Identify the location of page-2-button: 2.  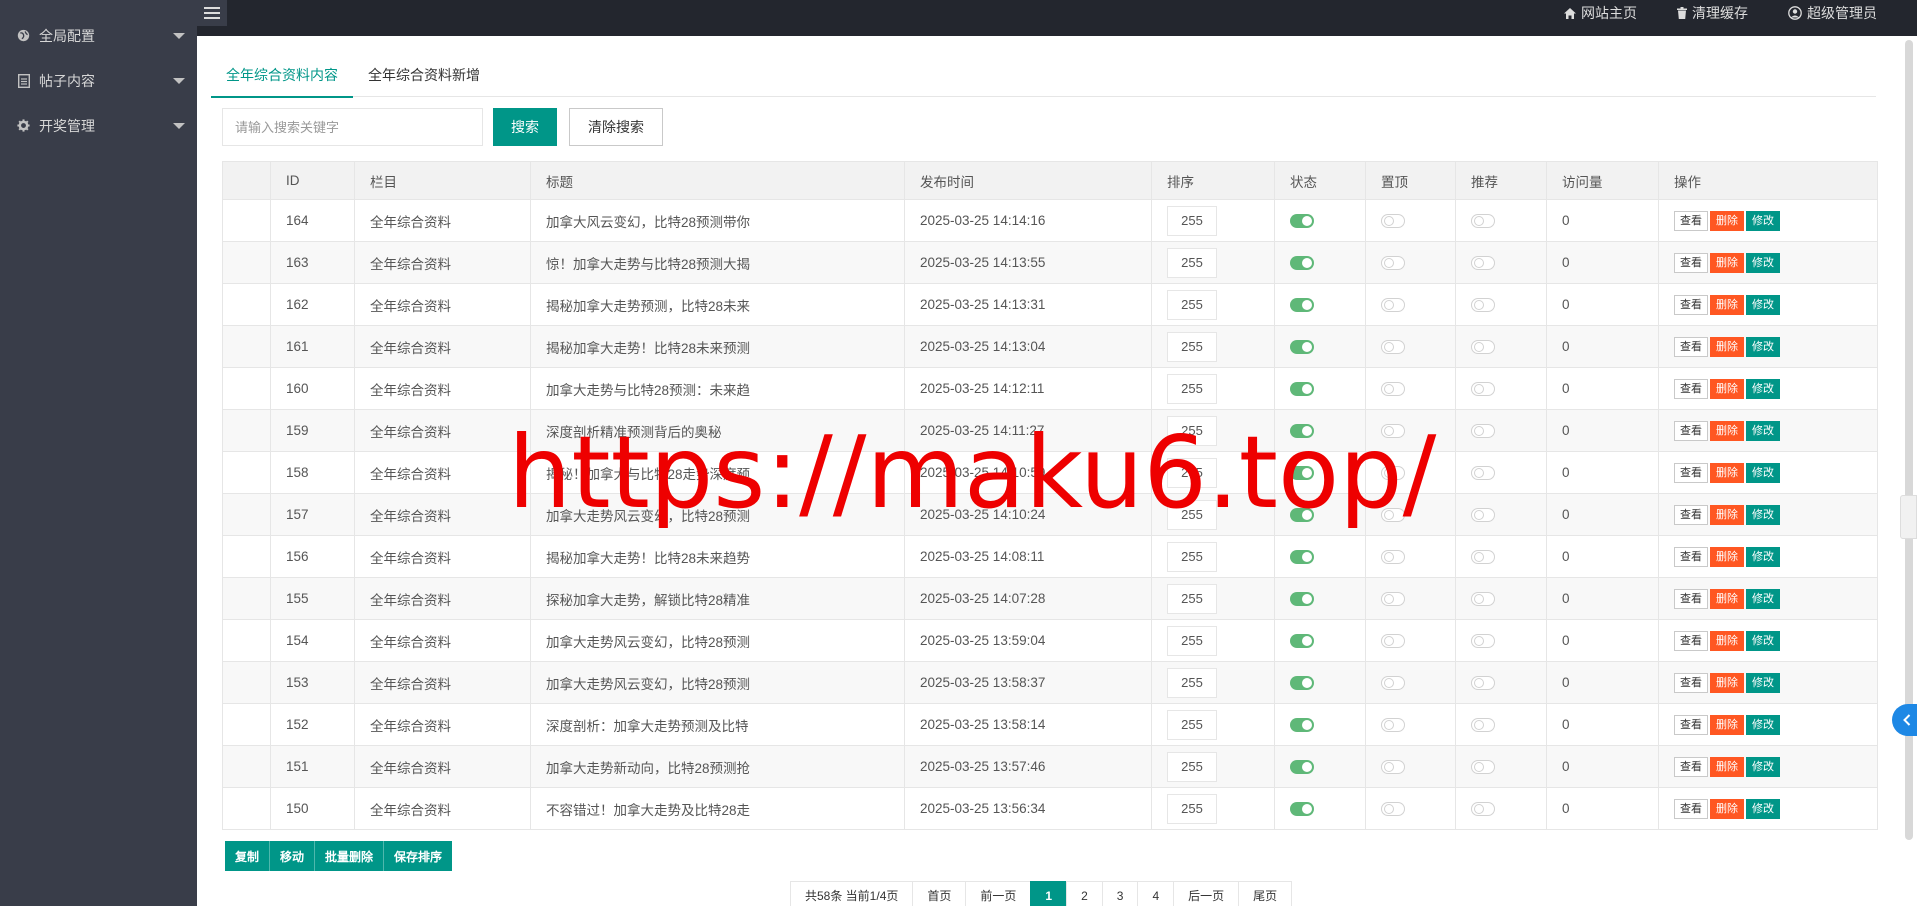
(1084, 893).